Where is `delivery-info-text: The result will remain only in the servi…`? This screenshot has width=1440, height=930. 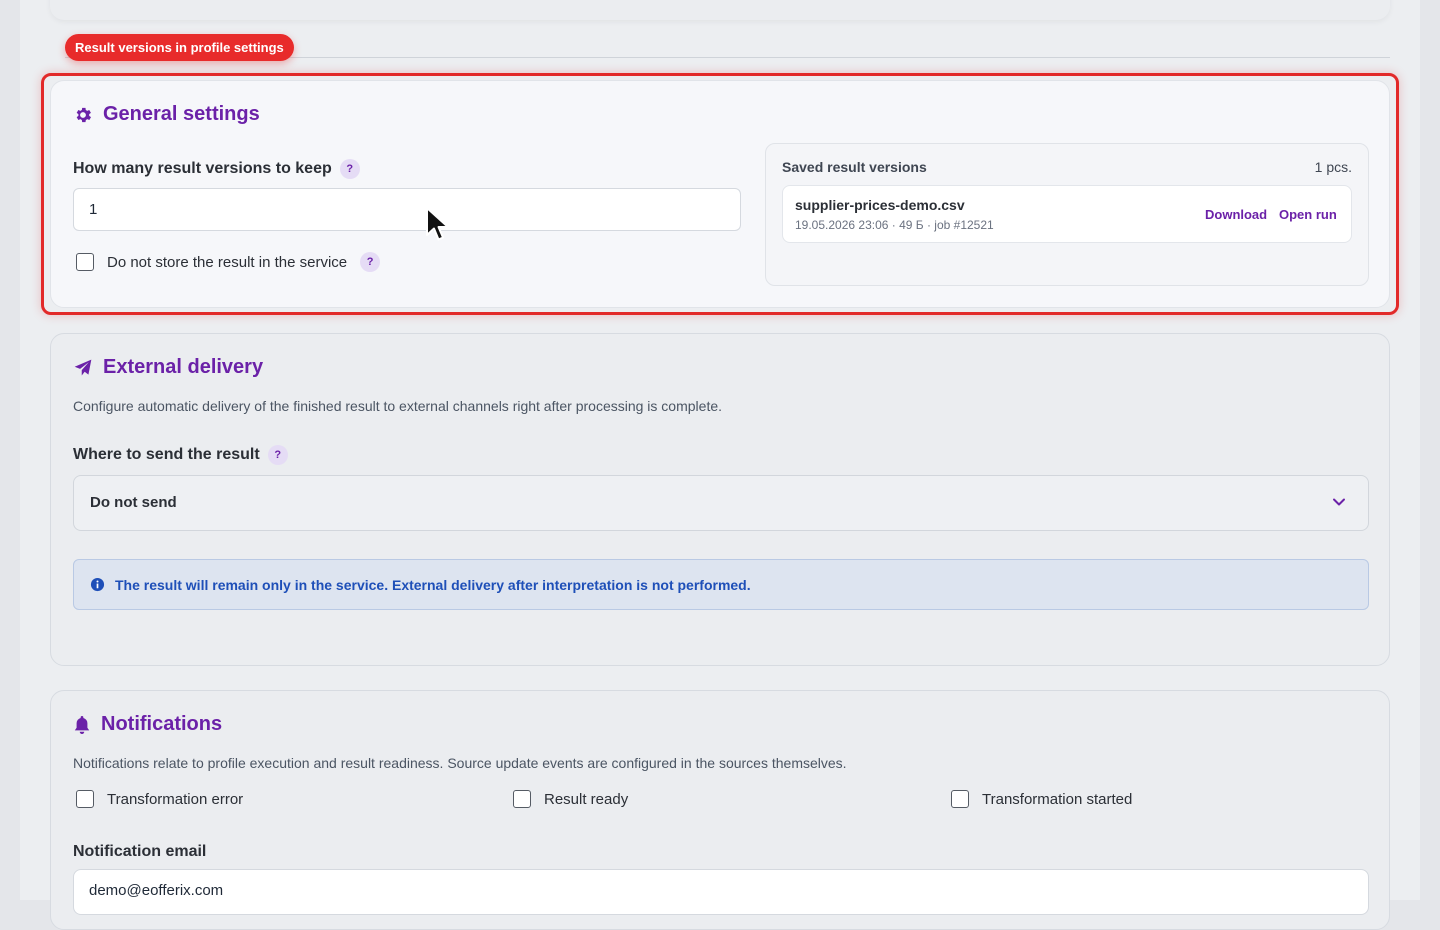
delivery-info-text: The result will remain only in the servi… is located at coordinates (433, 584).